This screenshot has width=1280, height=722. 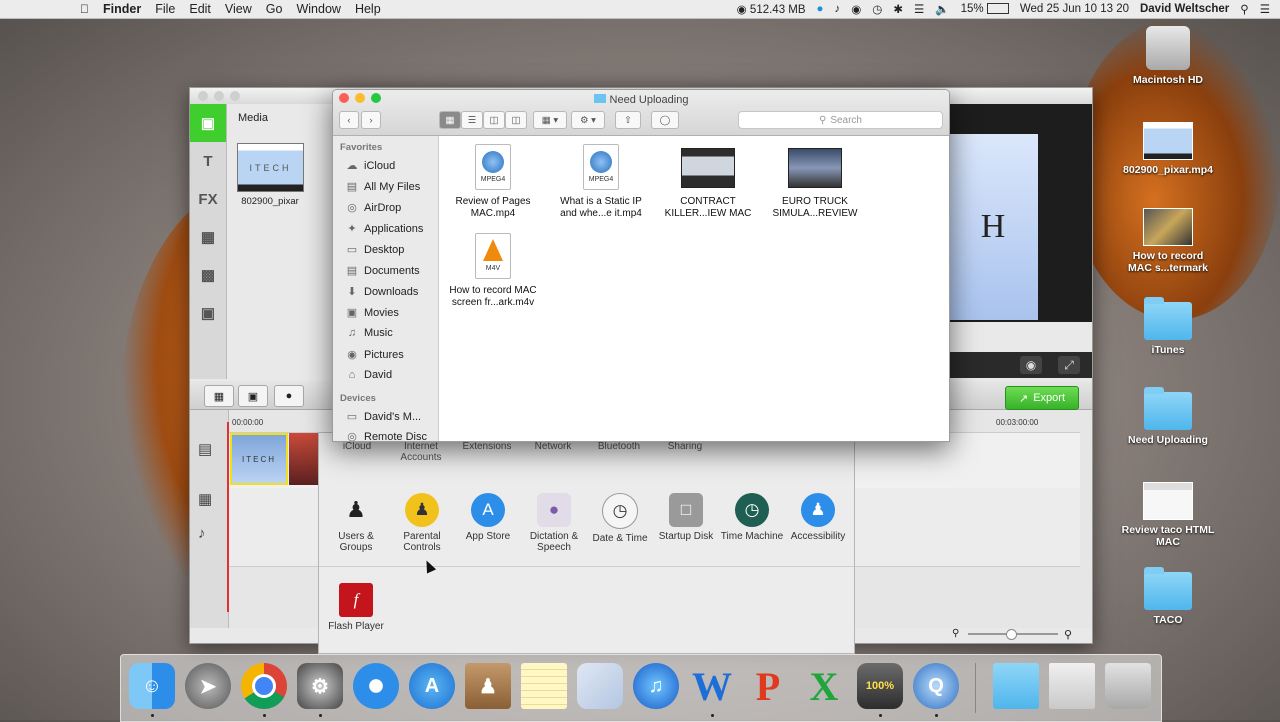 I want to click on search-field: ⚲ Search, so click(x=840, y=120).